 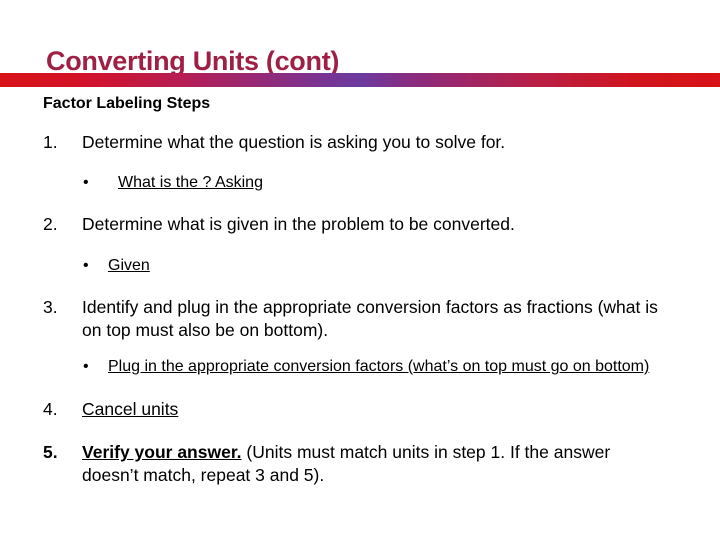 What do you see at coordinates (360, 80) in the screenshot?
I see `title-gradient-rule` at bounding box center [360, 80].